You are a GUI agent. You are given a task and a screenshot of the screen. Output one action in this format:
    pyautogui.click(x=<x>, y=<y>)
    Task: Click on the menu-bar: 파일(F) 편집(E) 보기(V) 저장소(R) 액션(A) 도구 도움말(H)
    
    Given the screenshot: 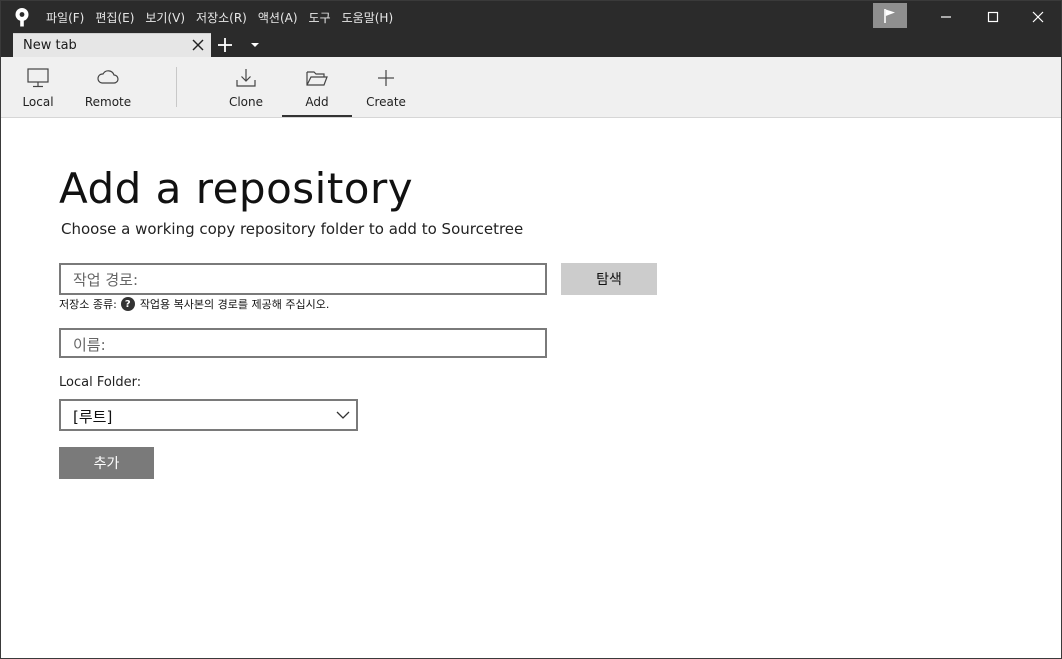 What is the action you would take?
    pyautogui.click(x=225, y=17)
    